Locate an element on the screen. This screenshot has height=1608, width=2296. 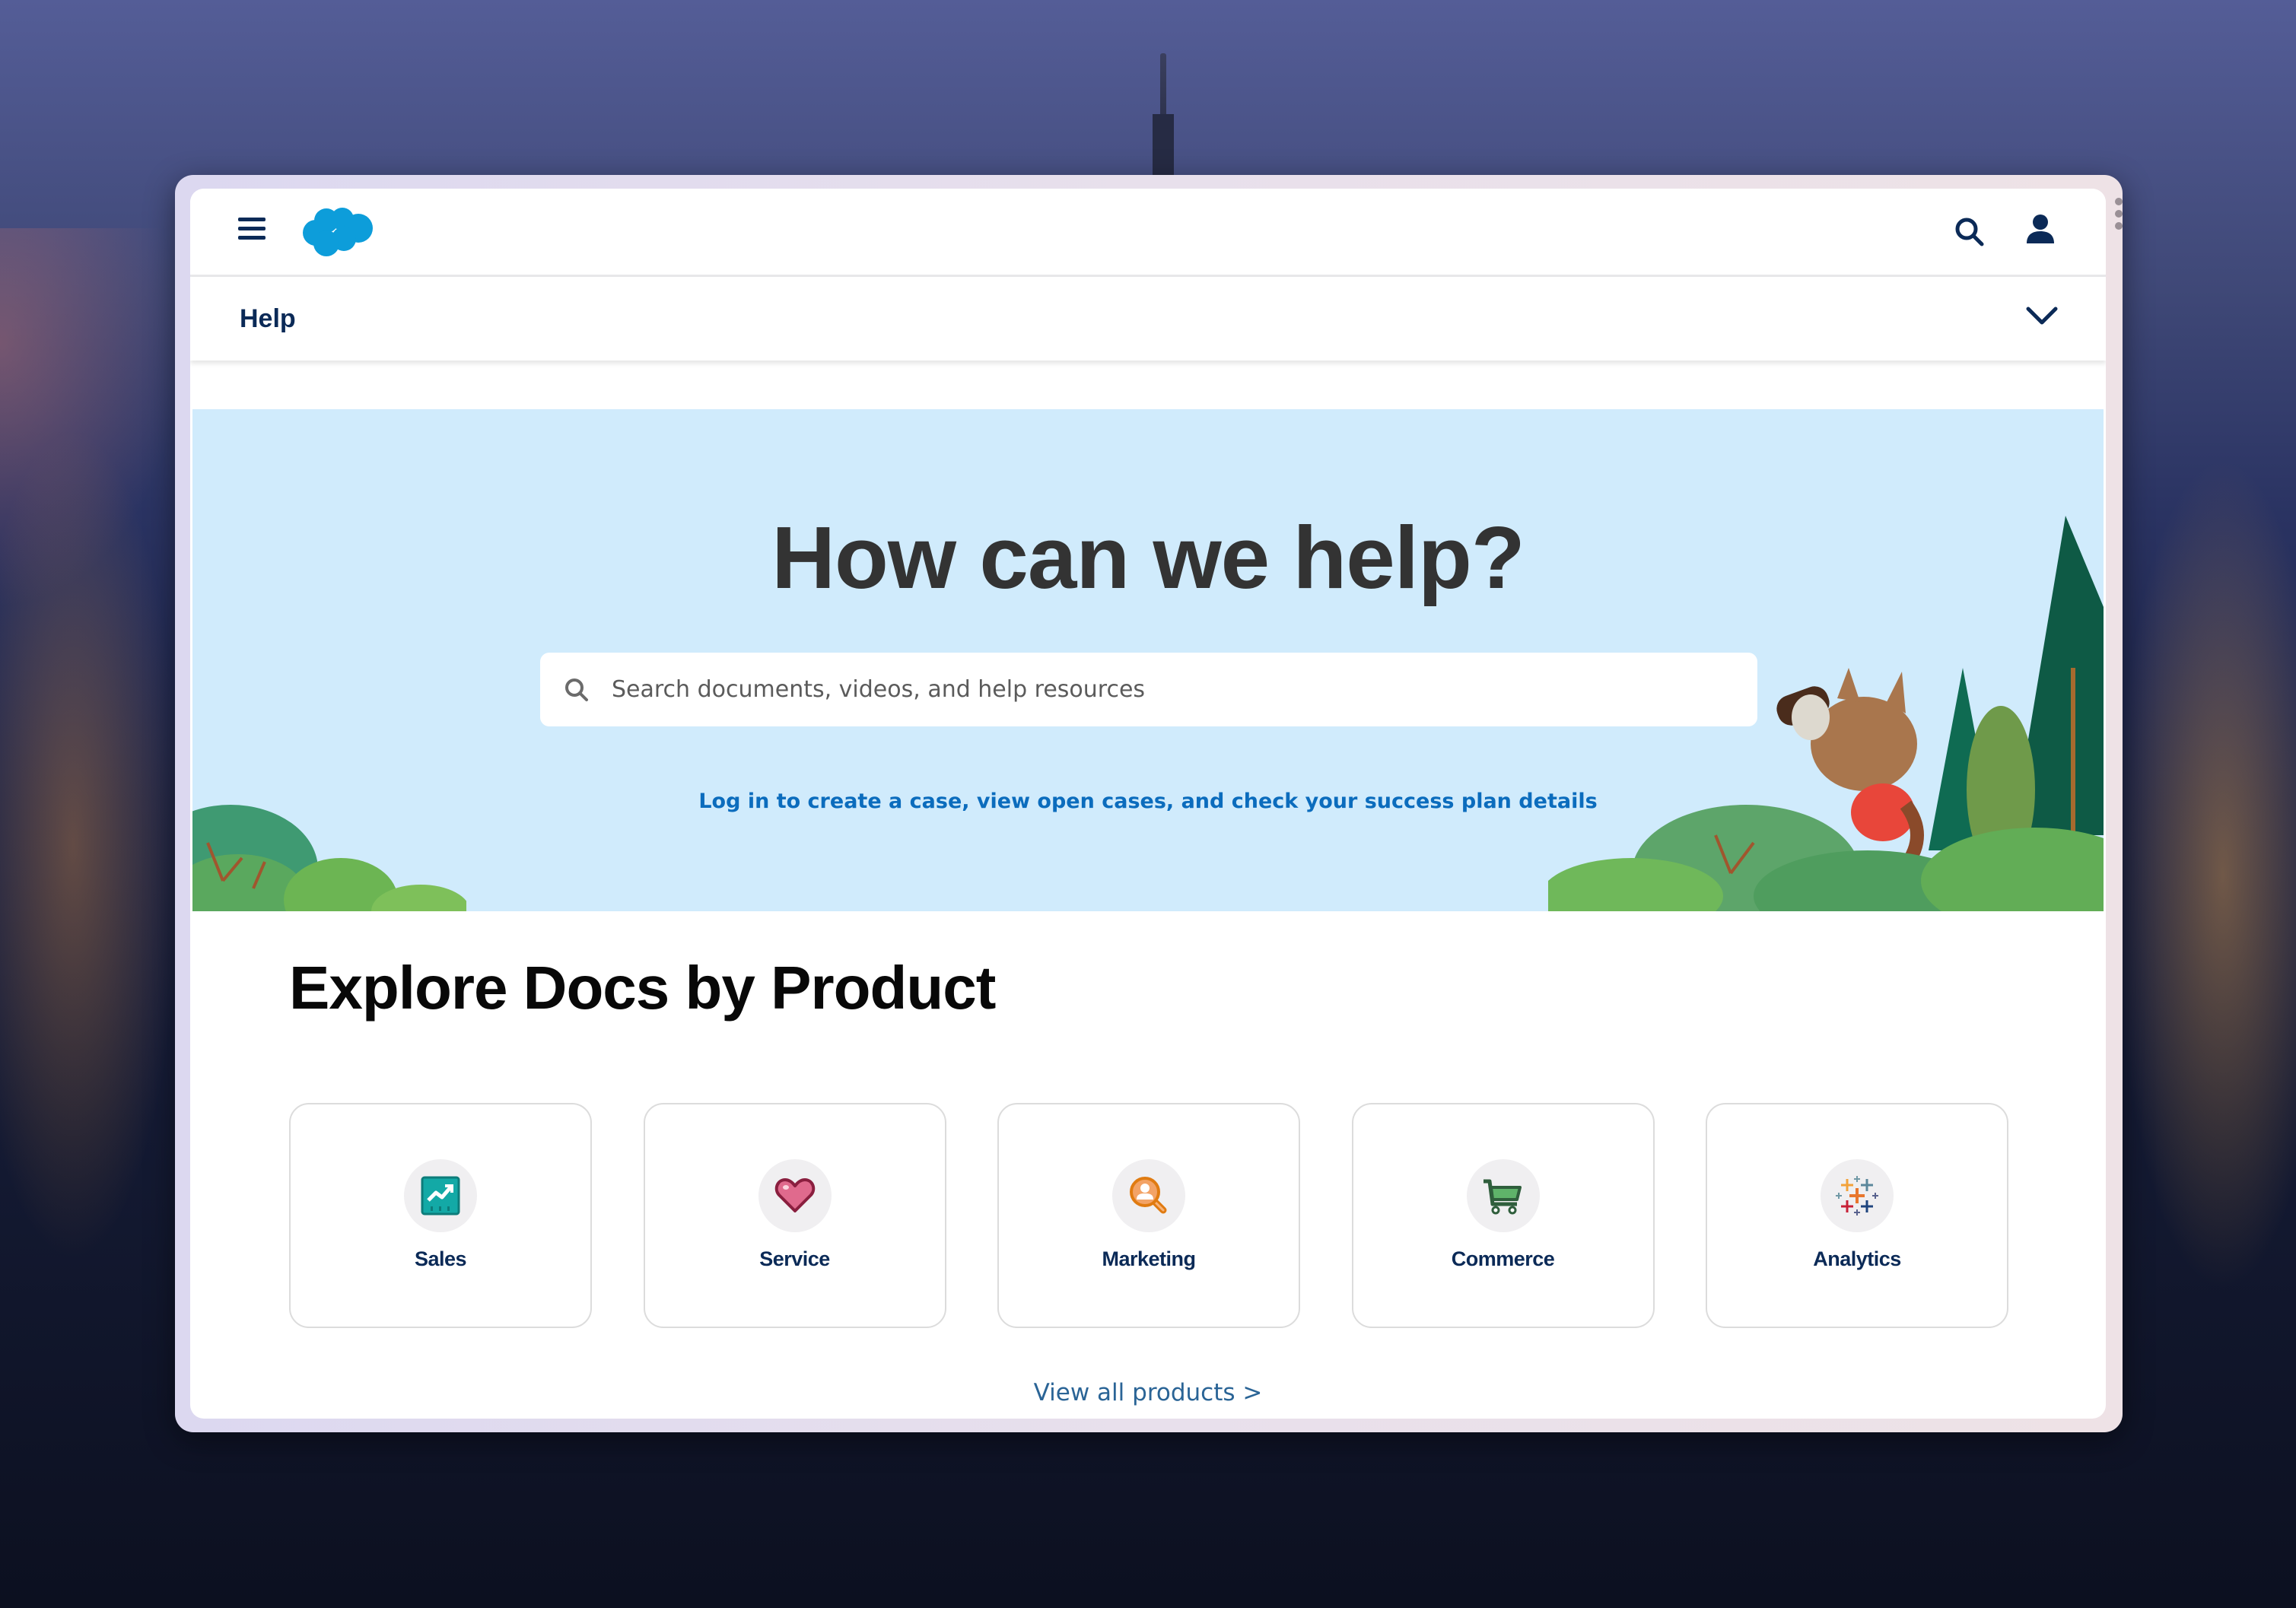
product-card-service: Service is located at coordinates (795, 1216).